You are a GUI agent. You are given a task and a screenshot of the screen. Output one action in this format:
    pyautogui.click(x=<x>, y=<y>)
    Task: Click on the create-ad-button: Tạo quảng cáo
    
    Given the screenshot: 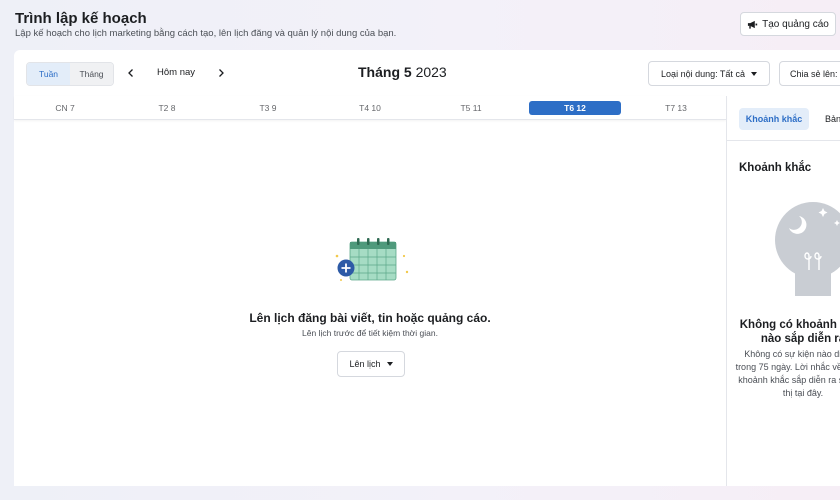 What is the action you would take?
    pyautogui.click(x=788, y=24)
    